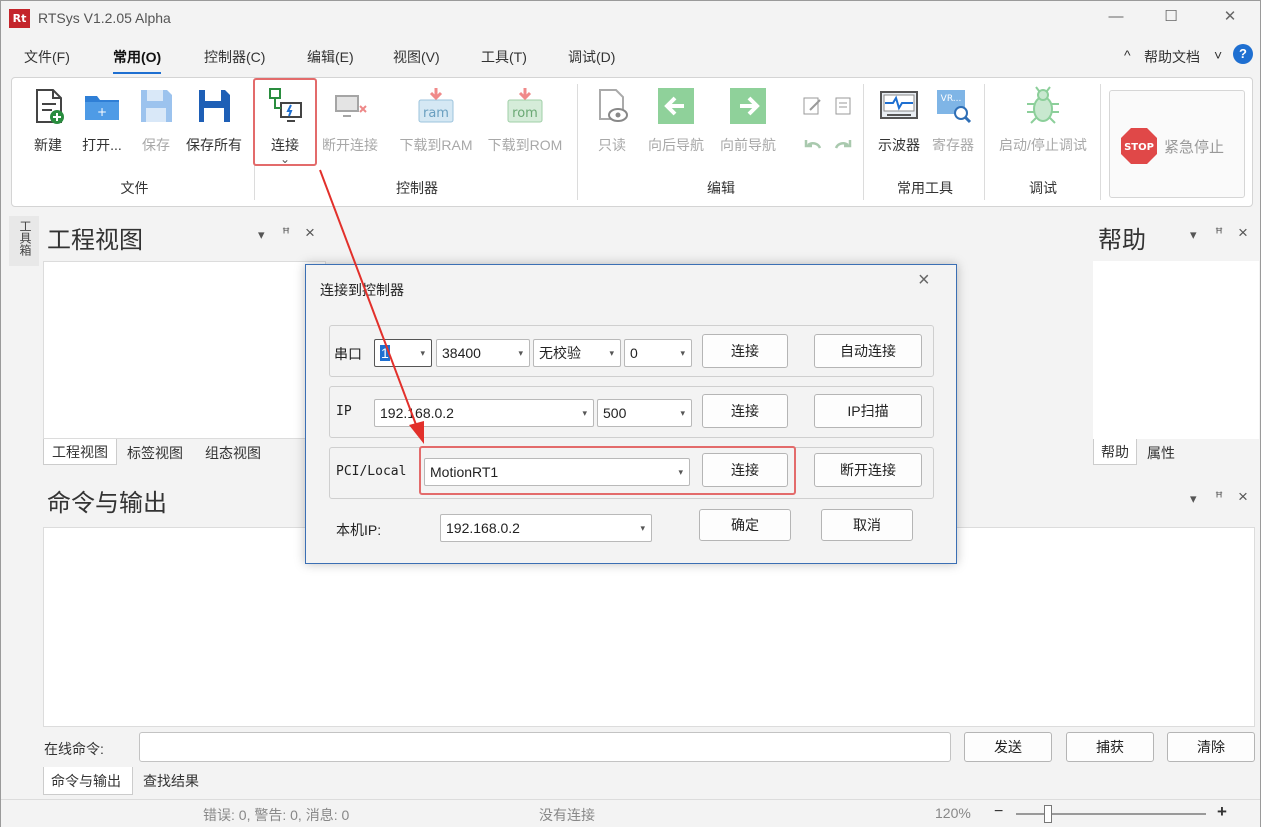  Describe the element at coordinates (348, 354) in the screenshot. I see `serial-label: 串口` at that location.